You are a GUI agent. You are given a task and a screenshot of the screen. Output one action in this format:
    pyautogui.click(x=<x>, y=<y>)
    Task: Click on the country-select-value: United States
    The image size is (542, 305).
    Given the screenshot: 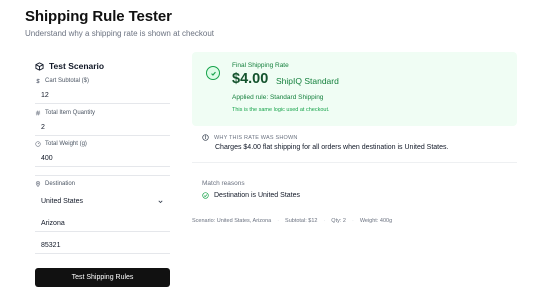 What is the action you would take?
    pyautogui.click(x=62, y=201)
    